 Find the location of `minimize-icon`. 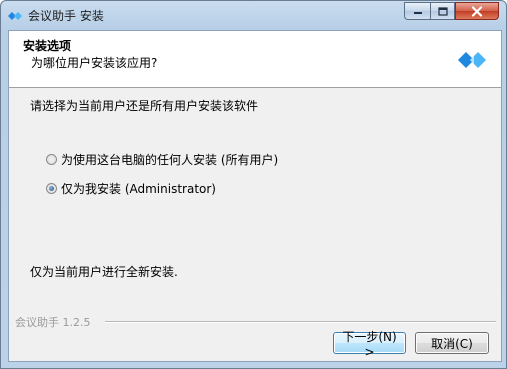

minimize-icon is located at coordinates (417, 13).